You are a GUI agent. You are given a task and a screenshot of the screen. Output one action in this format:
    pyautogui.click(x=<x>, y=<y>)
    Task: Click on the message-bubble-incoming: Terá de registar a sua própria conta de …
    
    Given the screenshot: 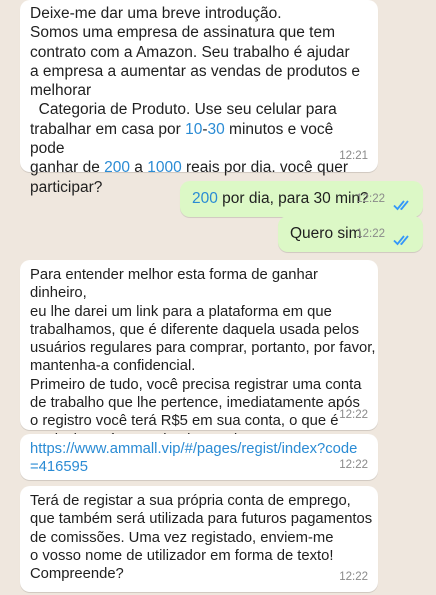 What is the action you would take?
    pyautogui.click(x=199, y=539)
    